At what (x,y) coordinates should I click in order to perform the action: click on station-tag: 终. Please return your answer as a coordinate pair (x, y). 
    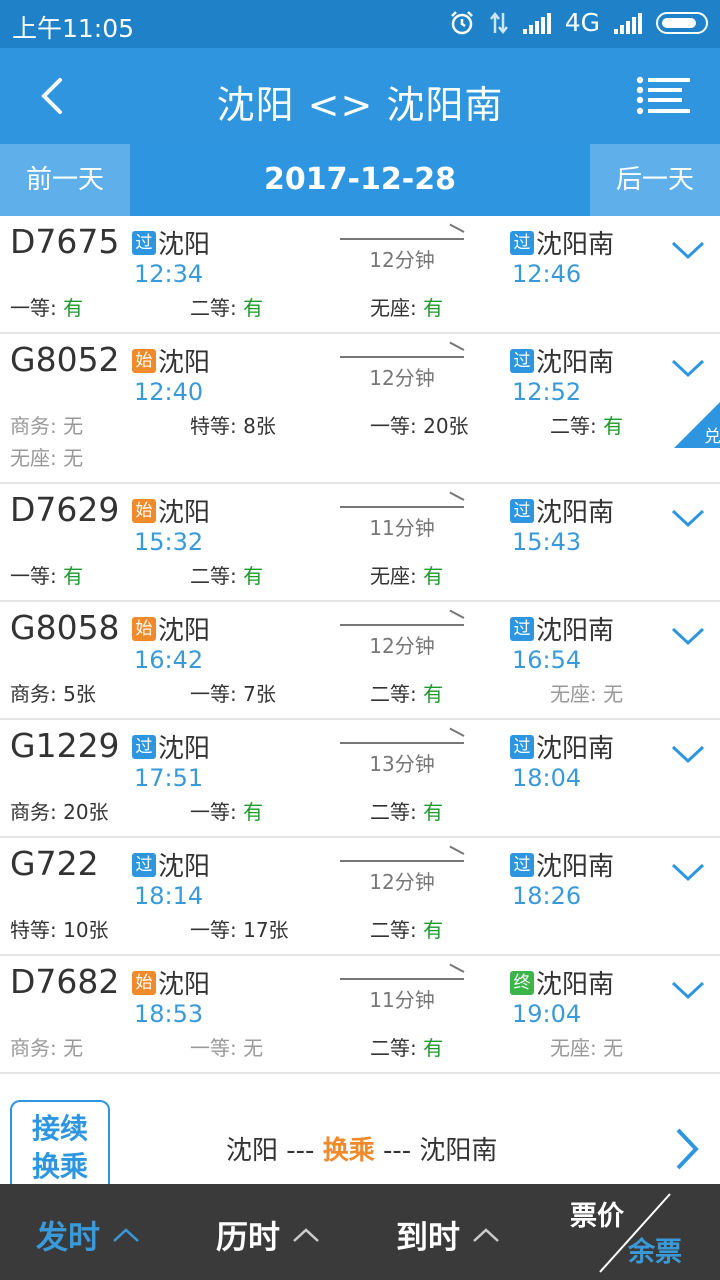
    Looking at the image, I should click on (522, 982).